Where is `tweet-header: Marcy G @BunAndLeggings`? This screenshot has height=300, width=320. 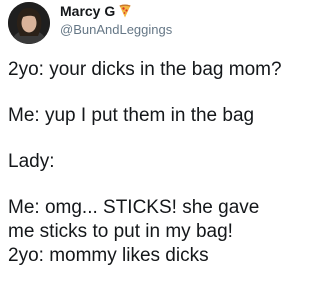
tweet-header: Marcy G @BunAndLeggings is located at coordinates (147, 23).